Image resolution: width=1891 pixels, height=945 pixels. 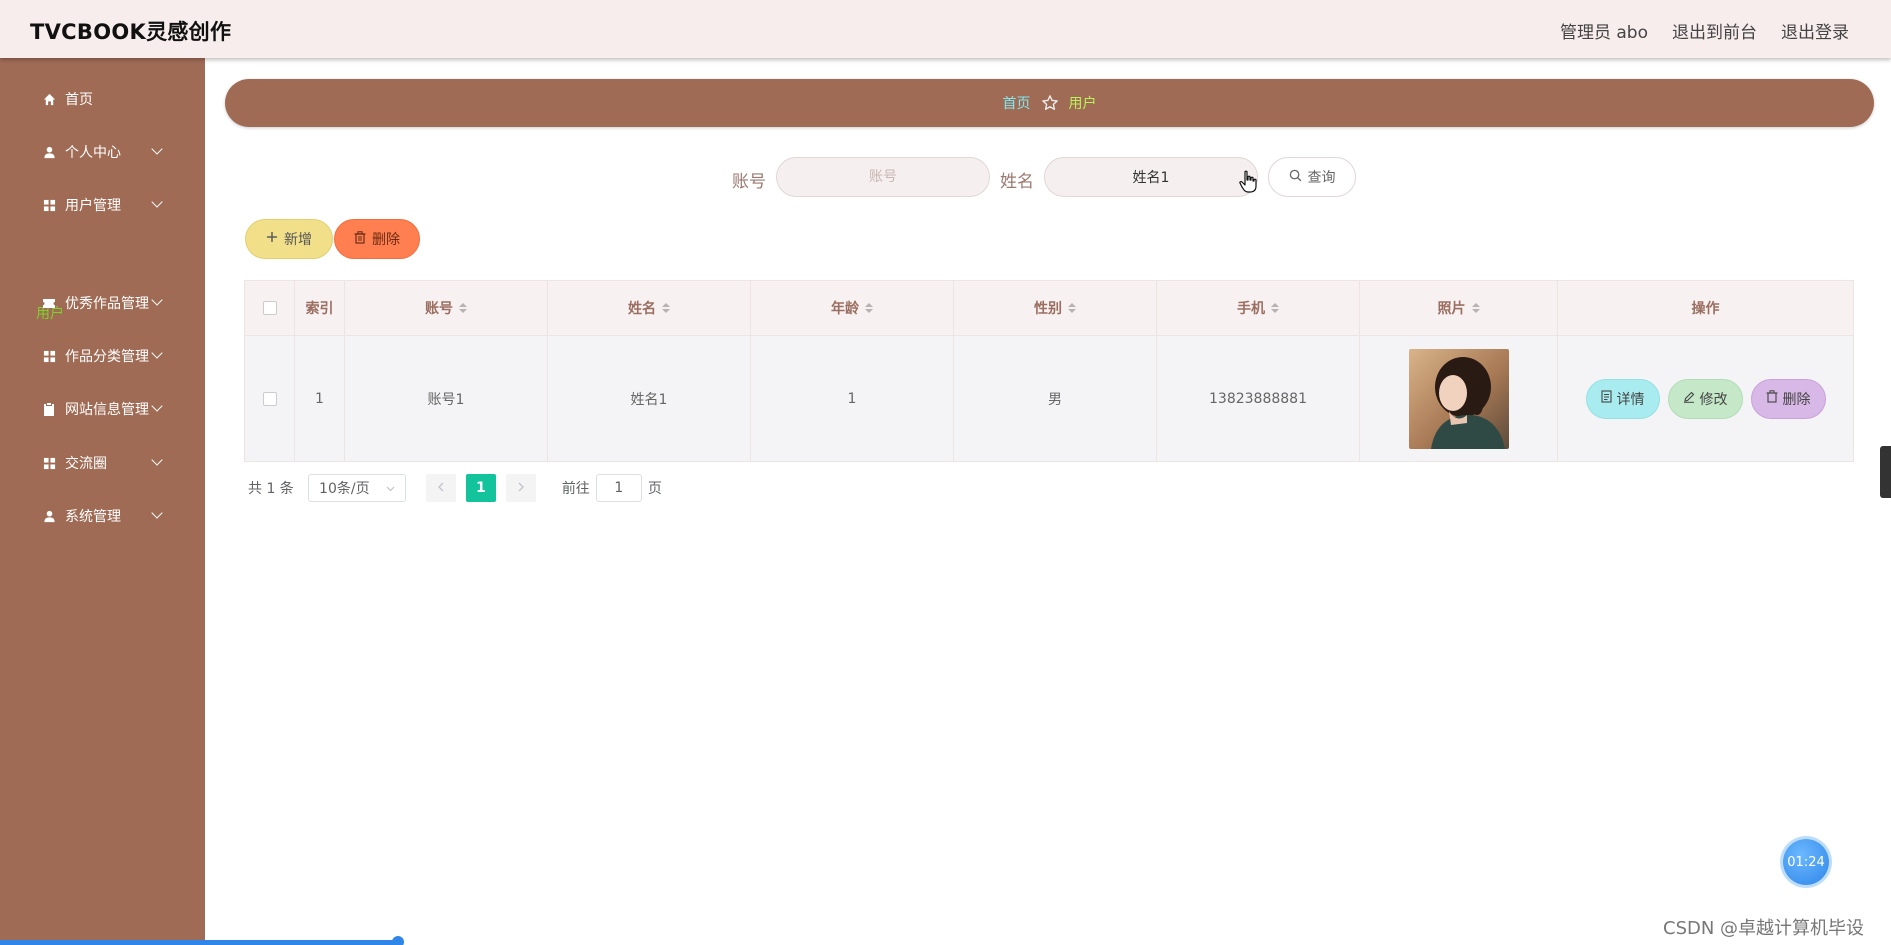 What do you see at coordinates (102, 99) in the screenshot?
I see `sidebar-item-home: 首页` at bounding box center [102, 99].